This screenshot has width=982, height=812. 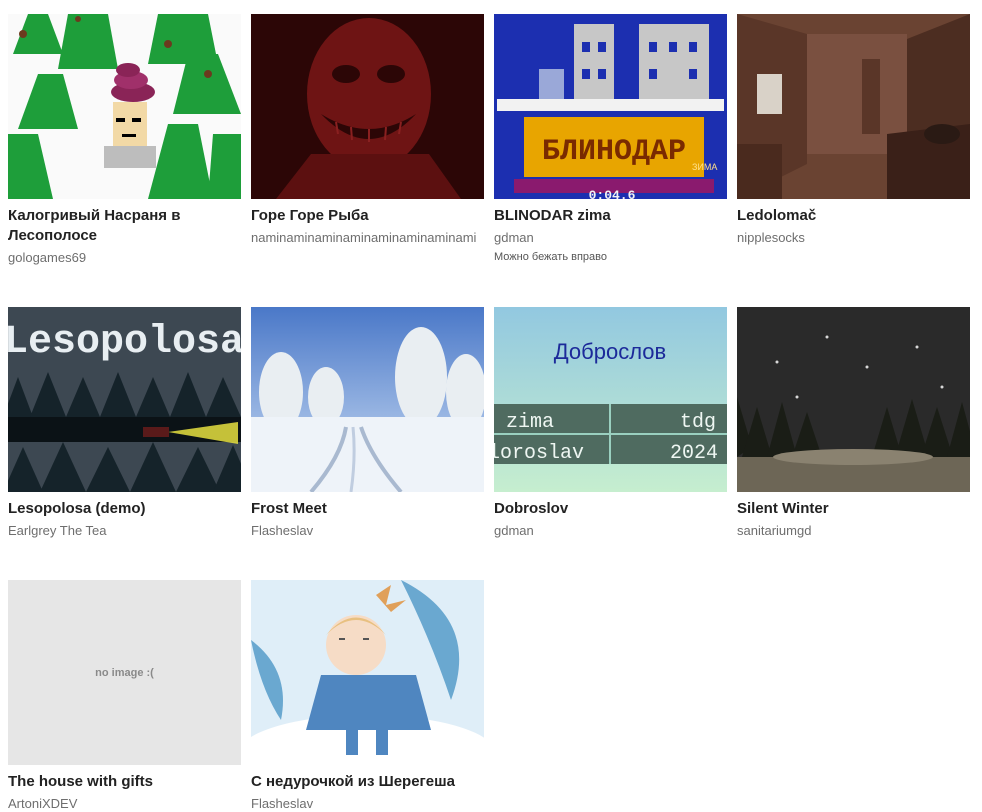 What do you see at coordinates (610, 399) in the screenshot?
I see `game-thumbnail: Доброслов zima tdg loroslav 2024` at bounding box center [610, 399].